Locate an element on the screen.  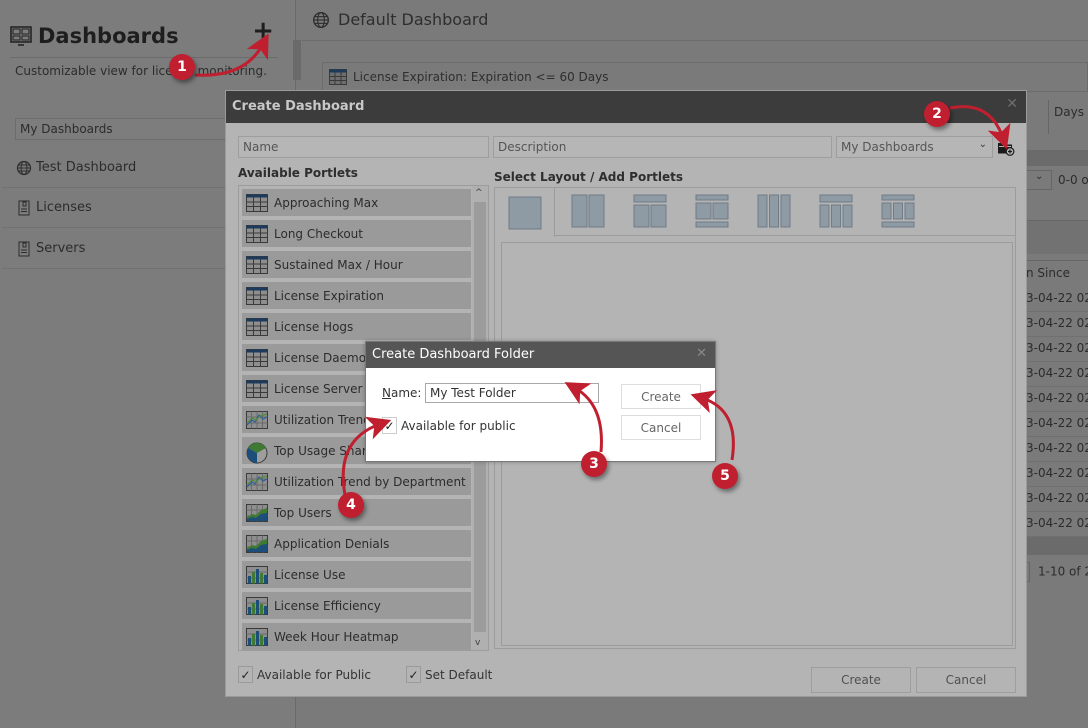
layout-header-three-columns-footer-icon is located at coordinates (898, 211).